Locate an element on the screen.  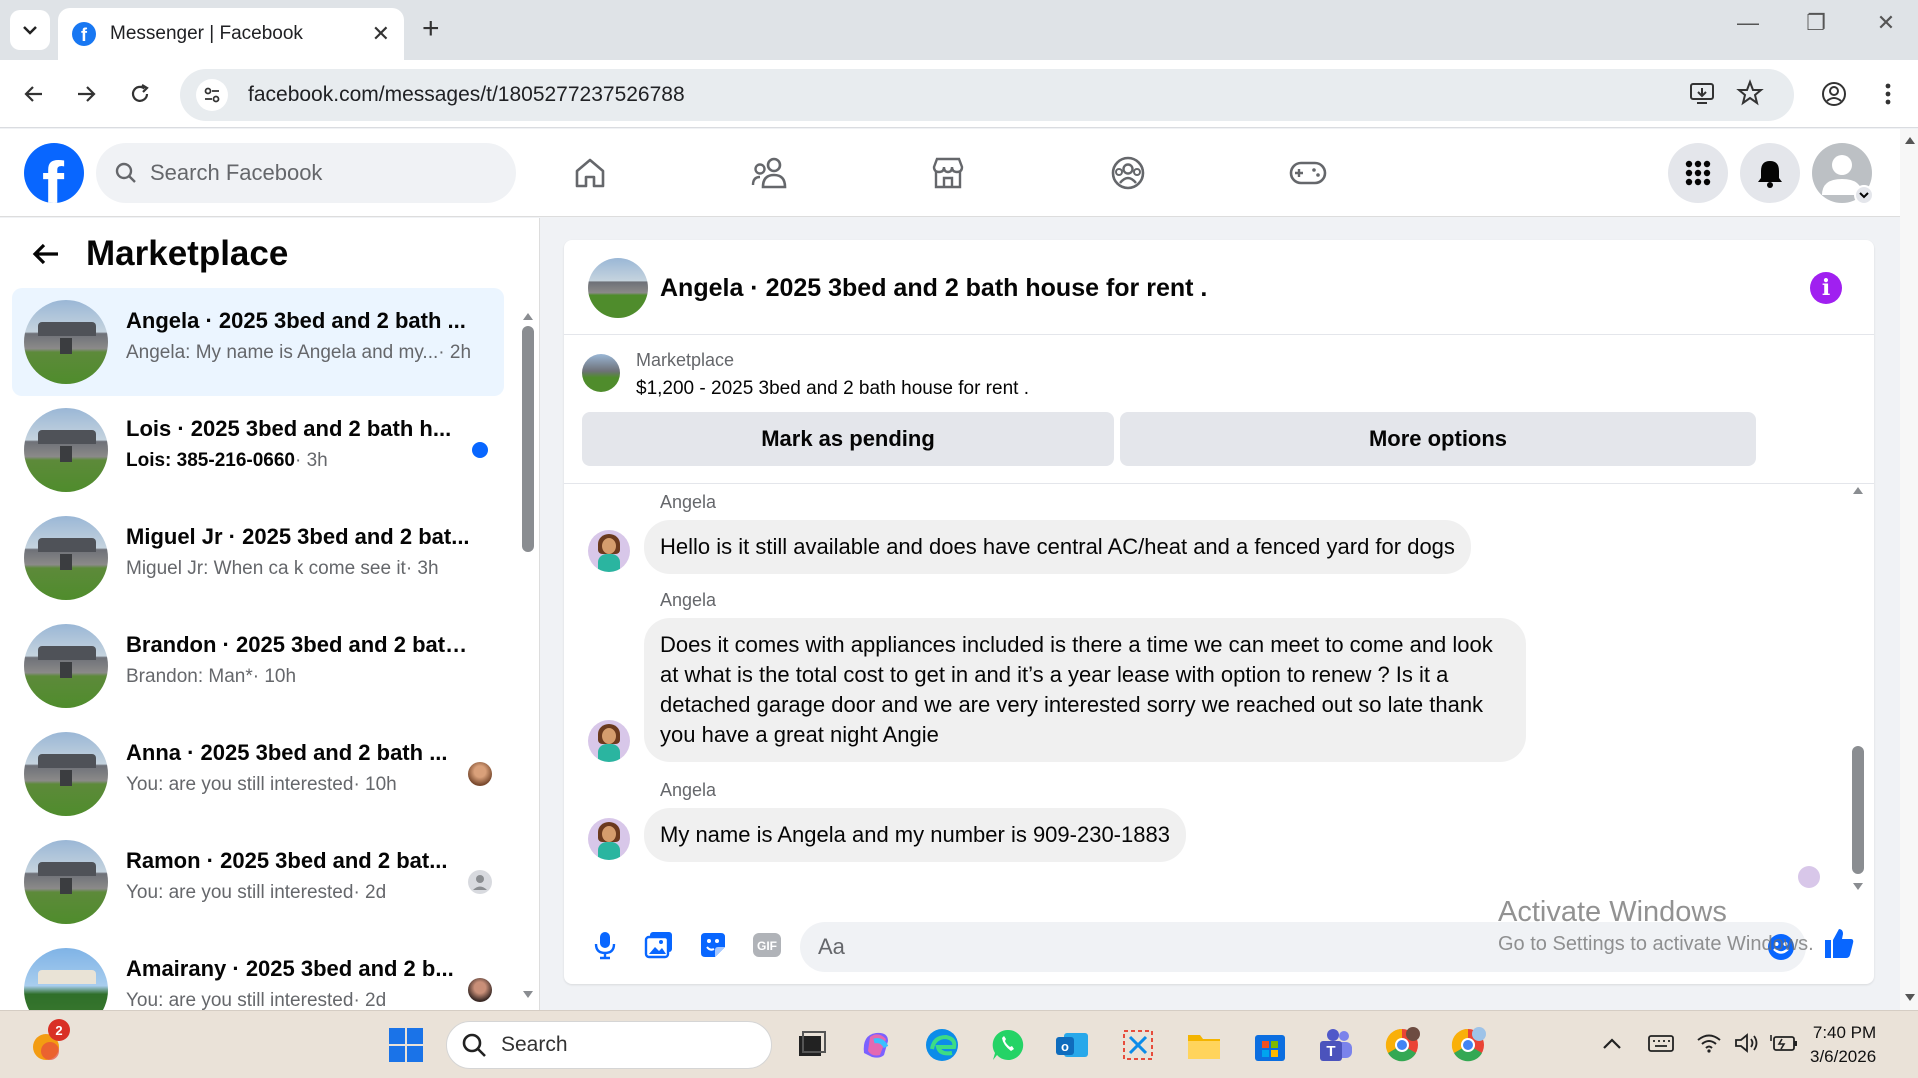
reload-button is located at coordinates (140, 94).